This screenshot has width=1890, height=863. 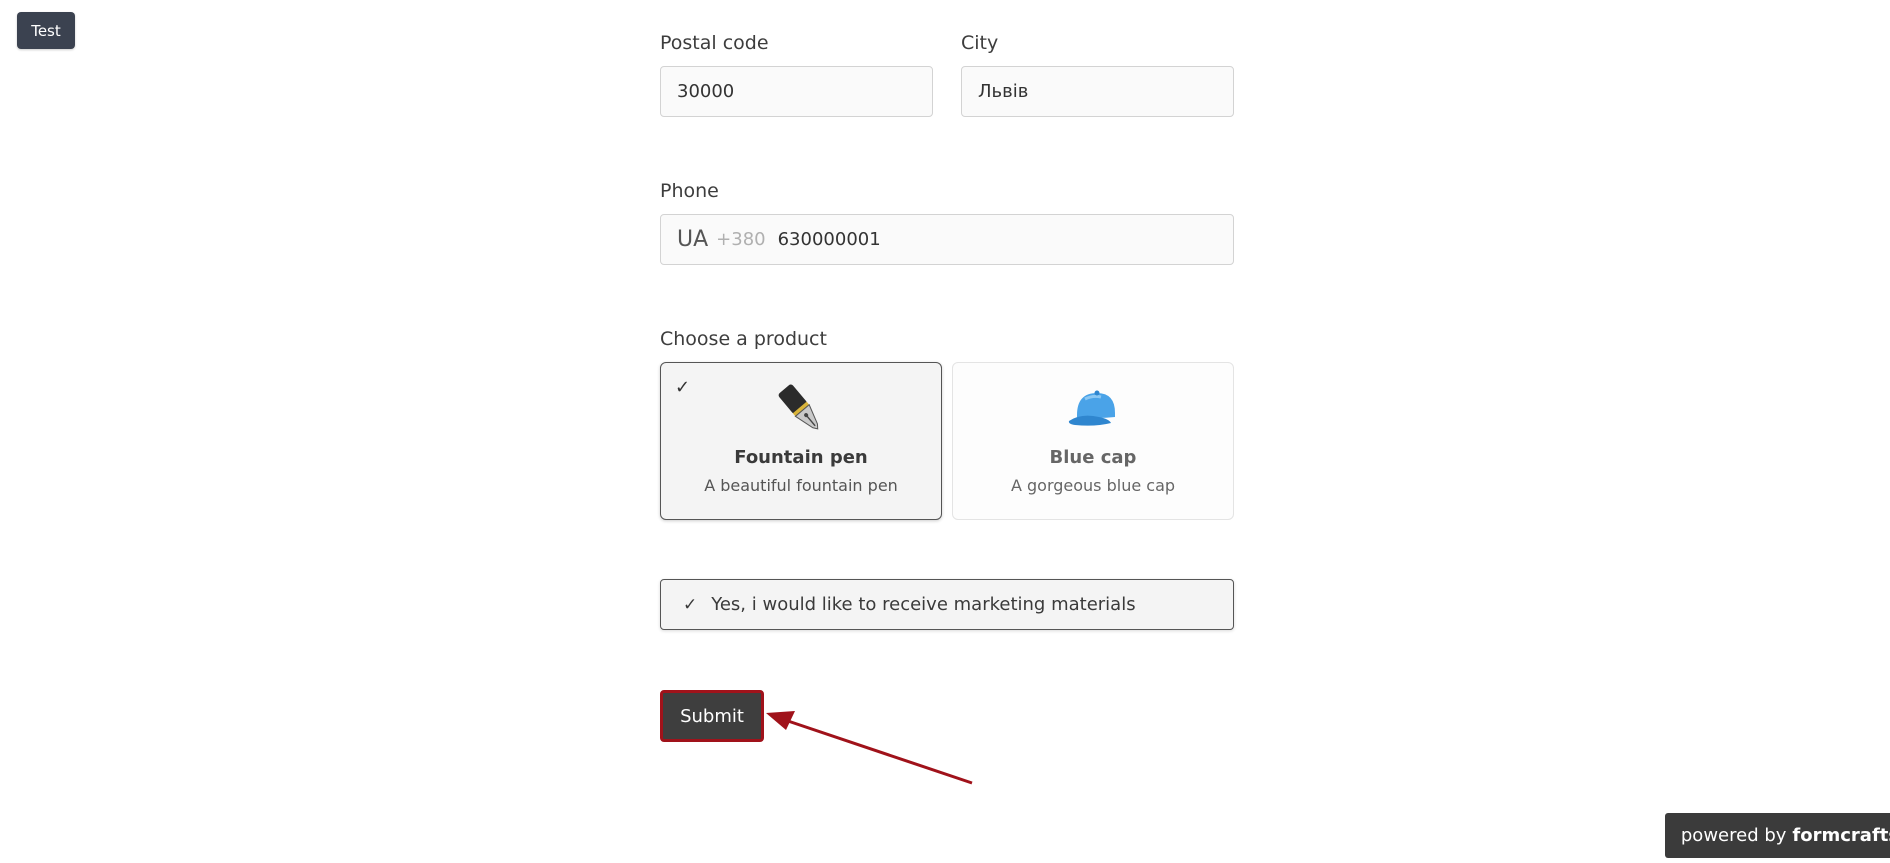 I want to click on country-code-selector: UA, so click(x=692, y=239).